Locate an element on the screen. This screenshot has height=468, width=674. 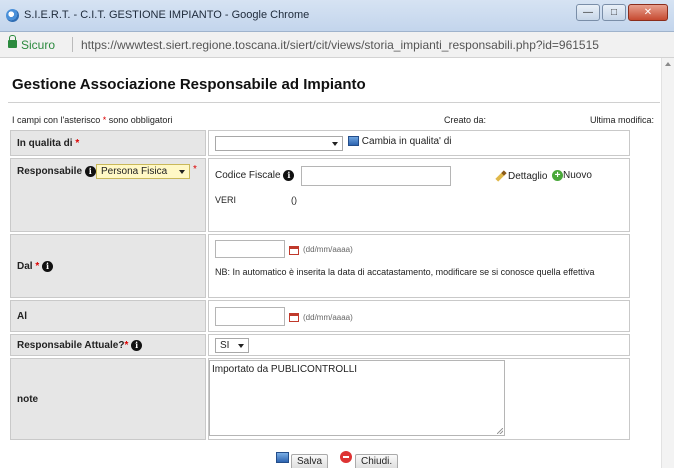
chrome-app-icon is located at coordinates (12, 15).